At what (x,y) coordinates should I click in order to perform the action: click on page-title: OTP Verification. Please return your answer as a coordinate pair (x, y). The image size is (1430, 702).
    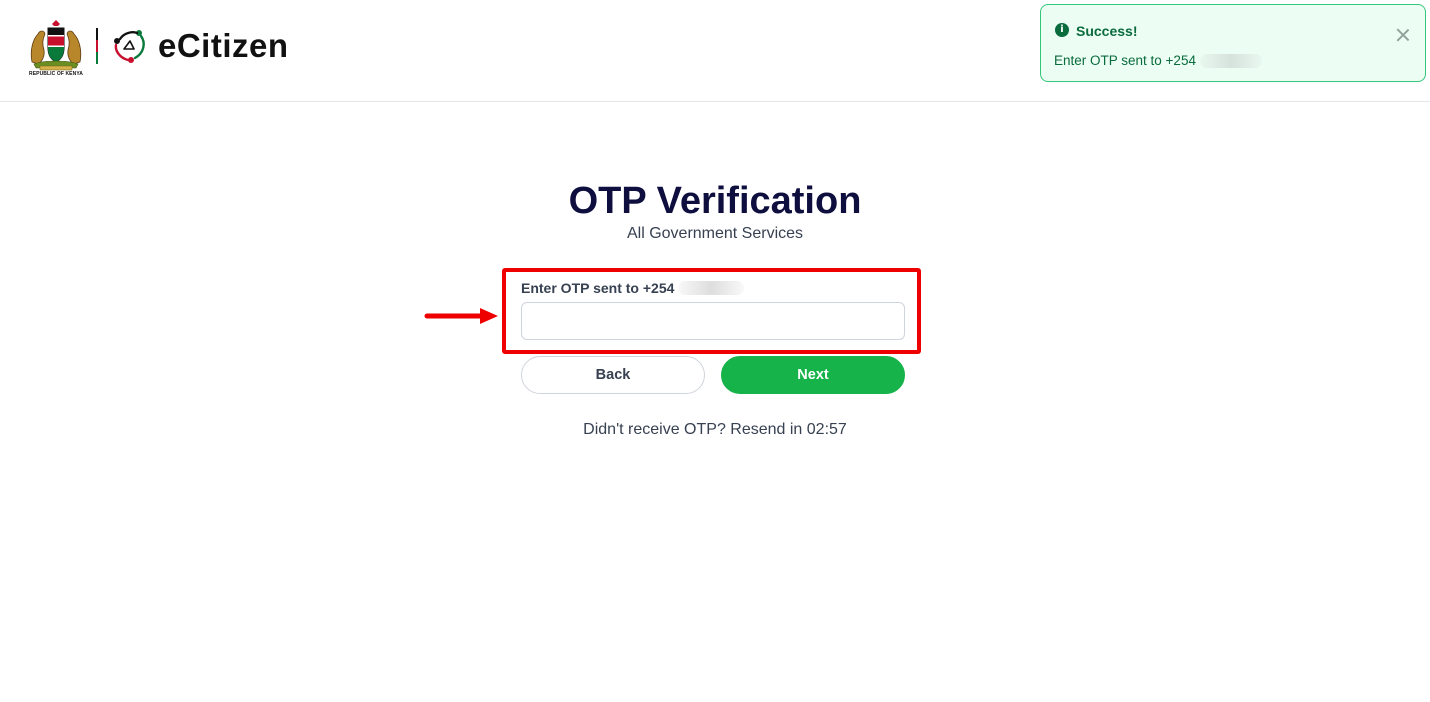
    Looking at the image, I should click on (715, 201).